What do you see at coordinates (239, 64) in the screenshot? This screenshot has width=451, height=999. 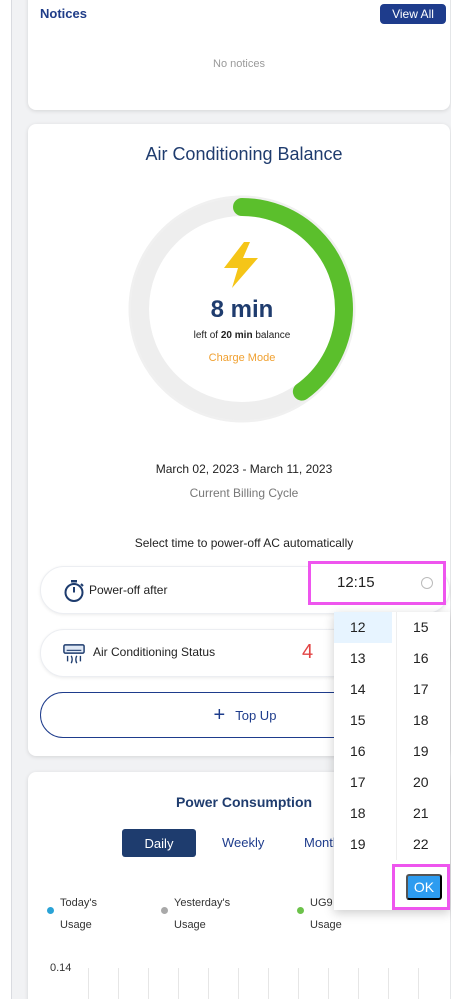 I see `no-notices-text: No notices` at bounding box center [239, 64].